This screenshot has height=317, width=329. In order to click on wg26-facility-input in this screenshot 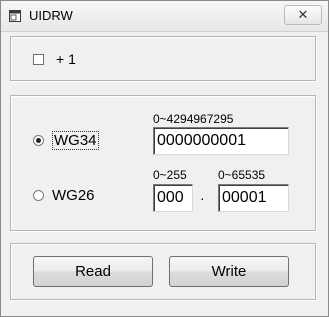, I will do `click(173, 198)`.